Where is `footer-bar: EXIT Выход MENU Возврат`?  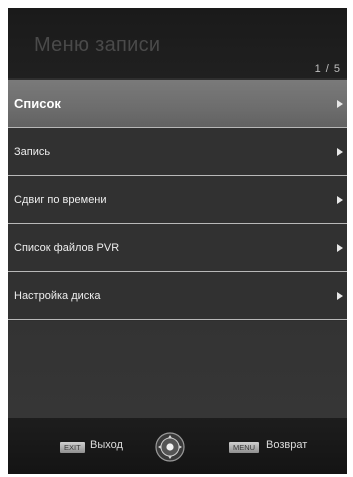 footer-bar: EXIT Выход MENU Возврат is located at coordinates (177, 446).